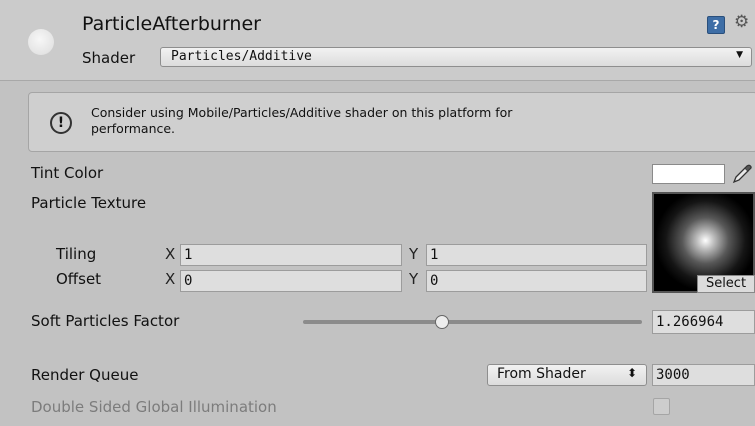 The height and width of the screenshot is (426, 755). I want to click on double-sided-gi-label: Double Sided Global Illumination, so click(154, 407).